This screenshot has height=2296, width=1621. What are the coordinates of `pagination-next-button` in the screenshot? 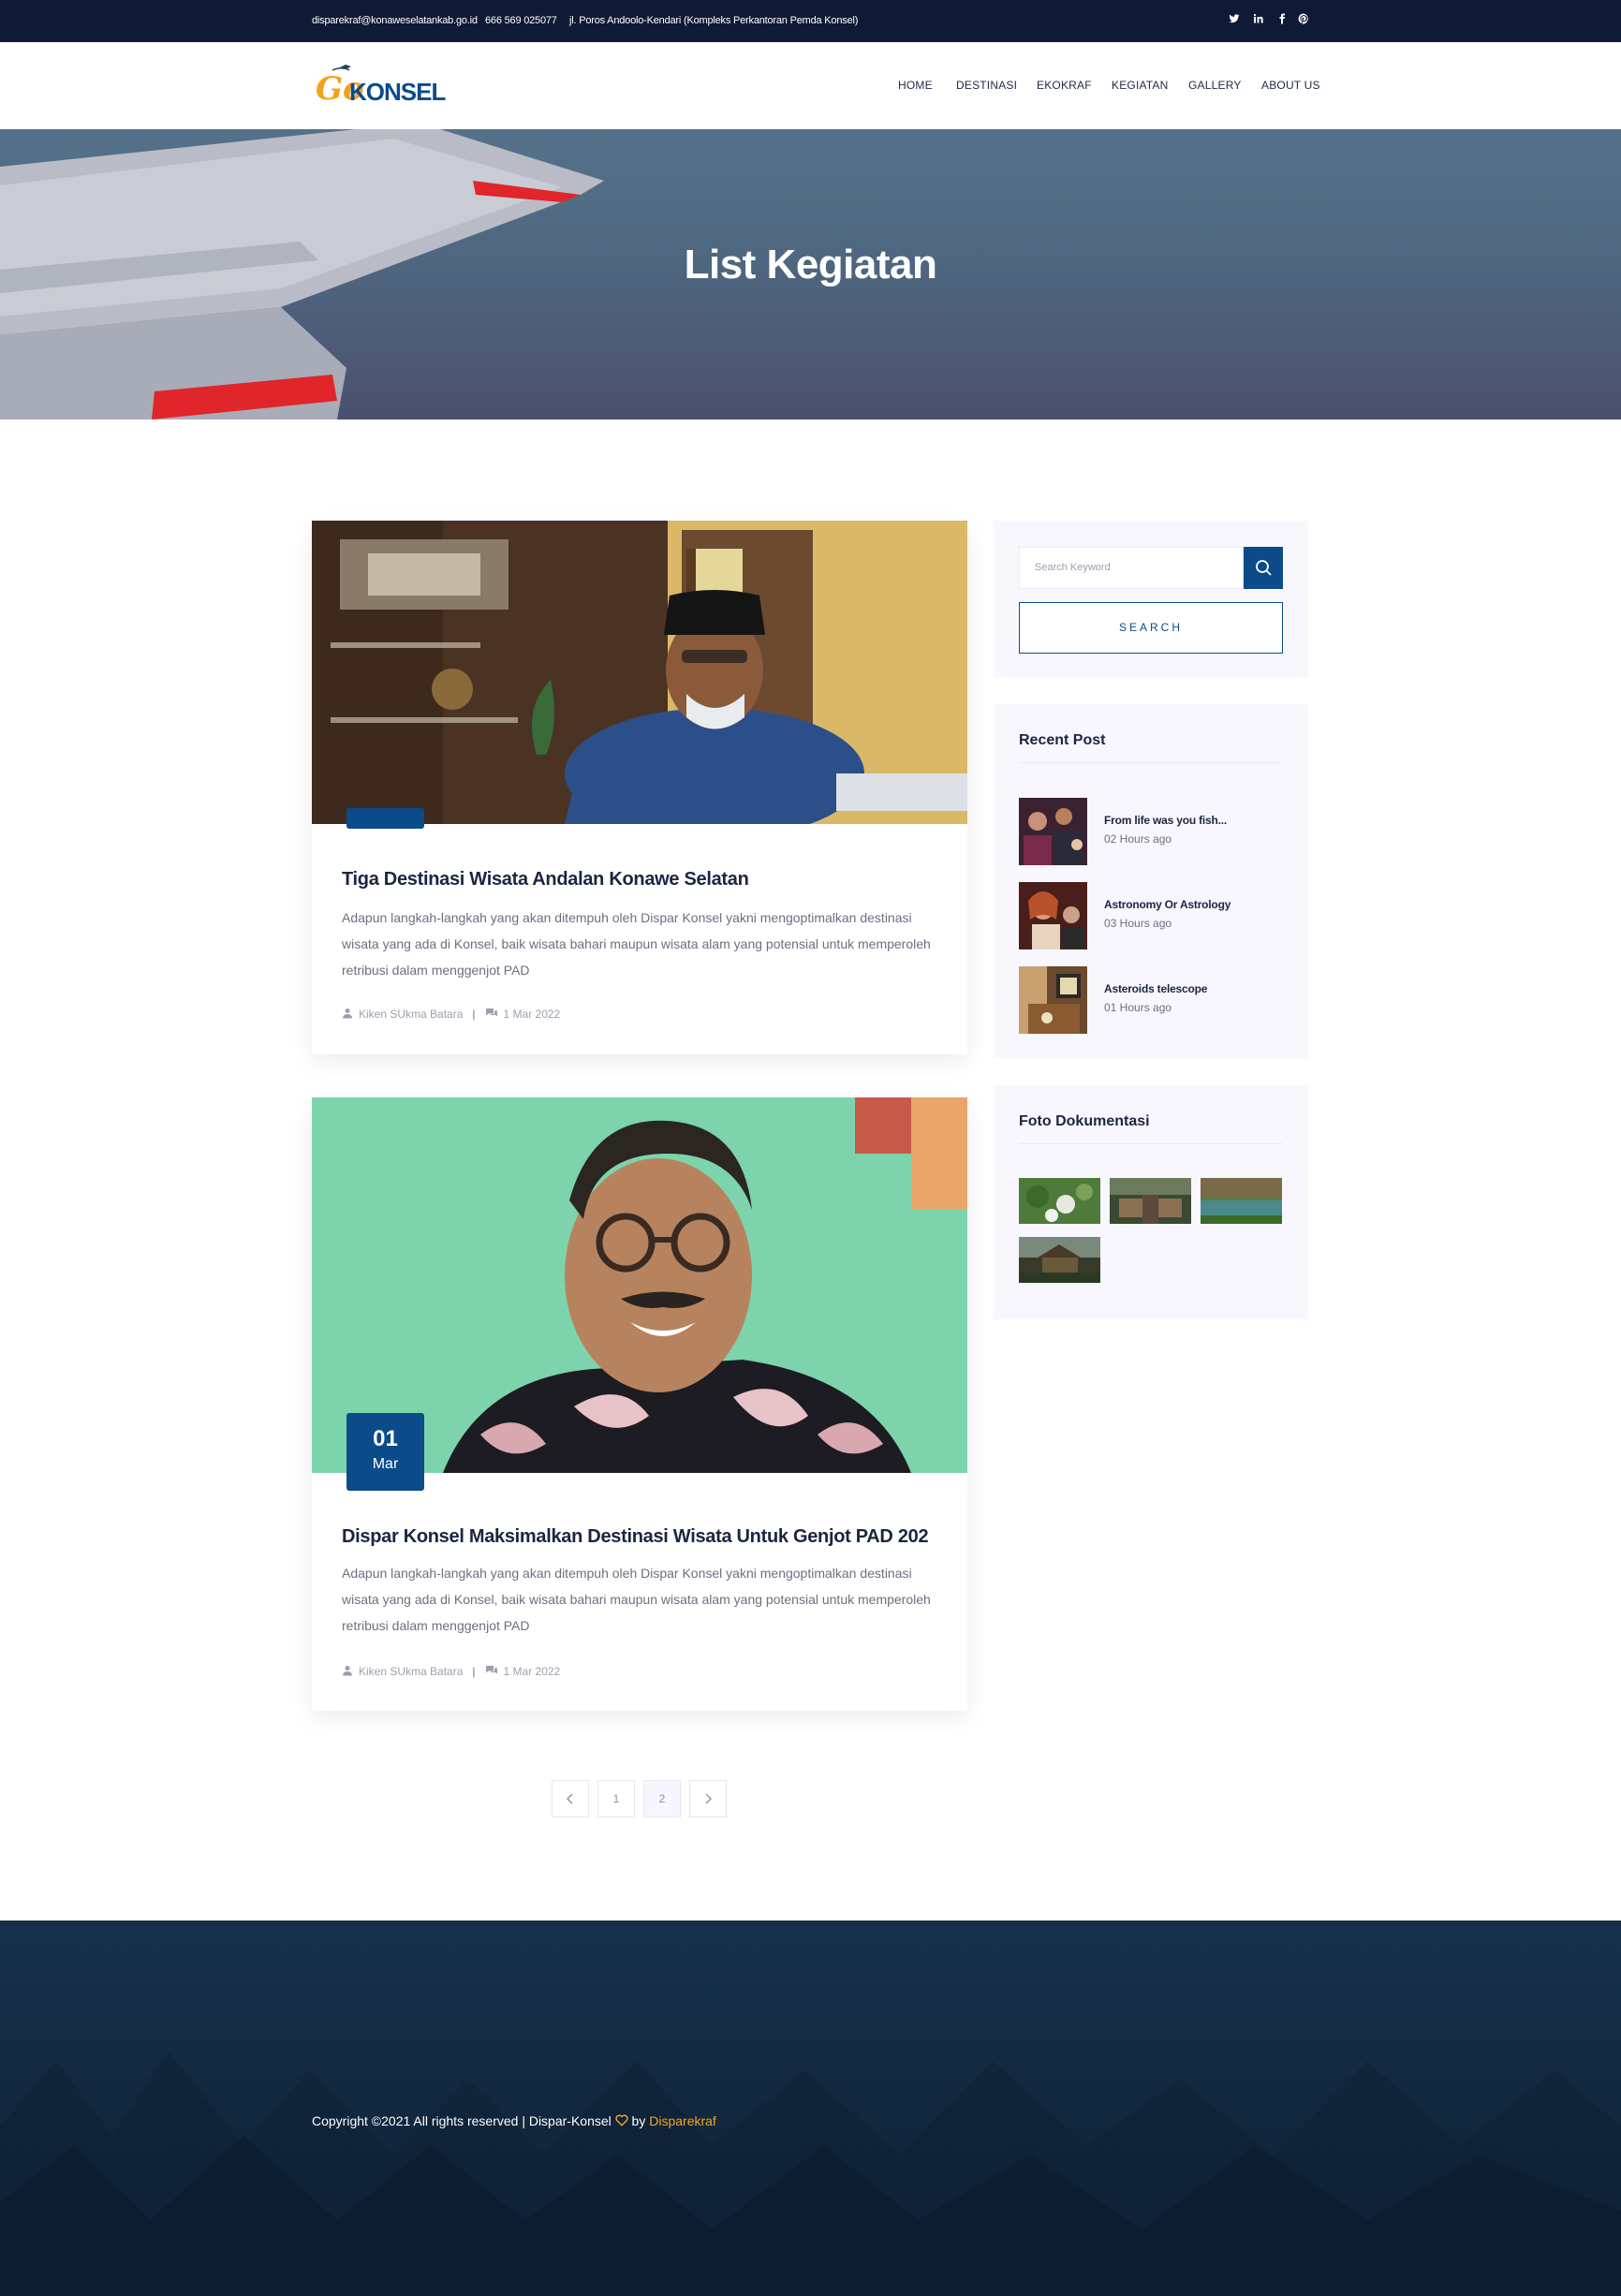 It's located at (708, 1799).